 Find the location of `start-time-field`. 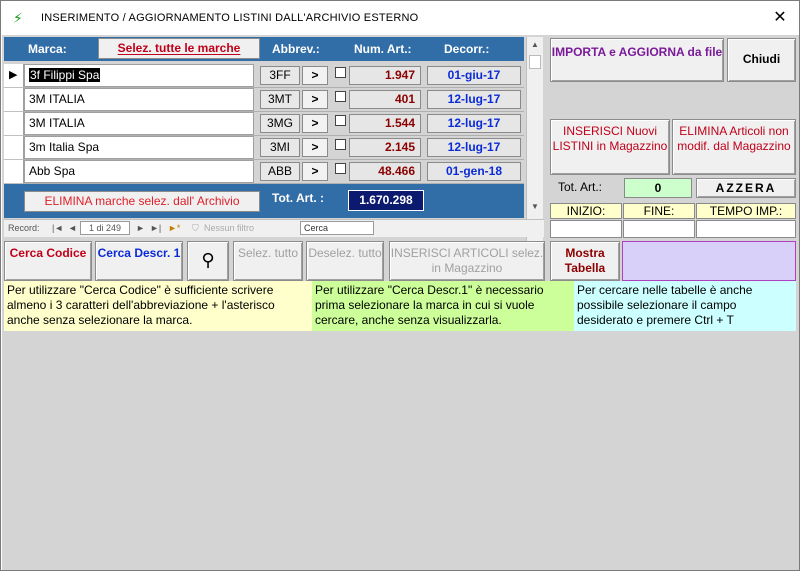

start-time-field is located at coordinates (586, 229).